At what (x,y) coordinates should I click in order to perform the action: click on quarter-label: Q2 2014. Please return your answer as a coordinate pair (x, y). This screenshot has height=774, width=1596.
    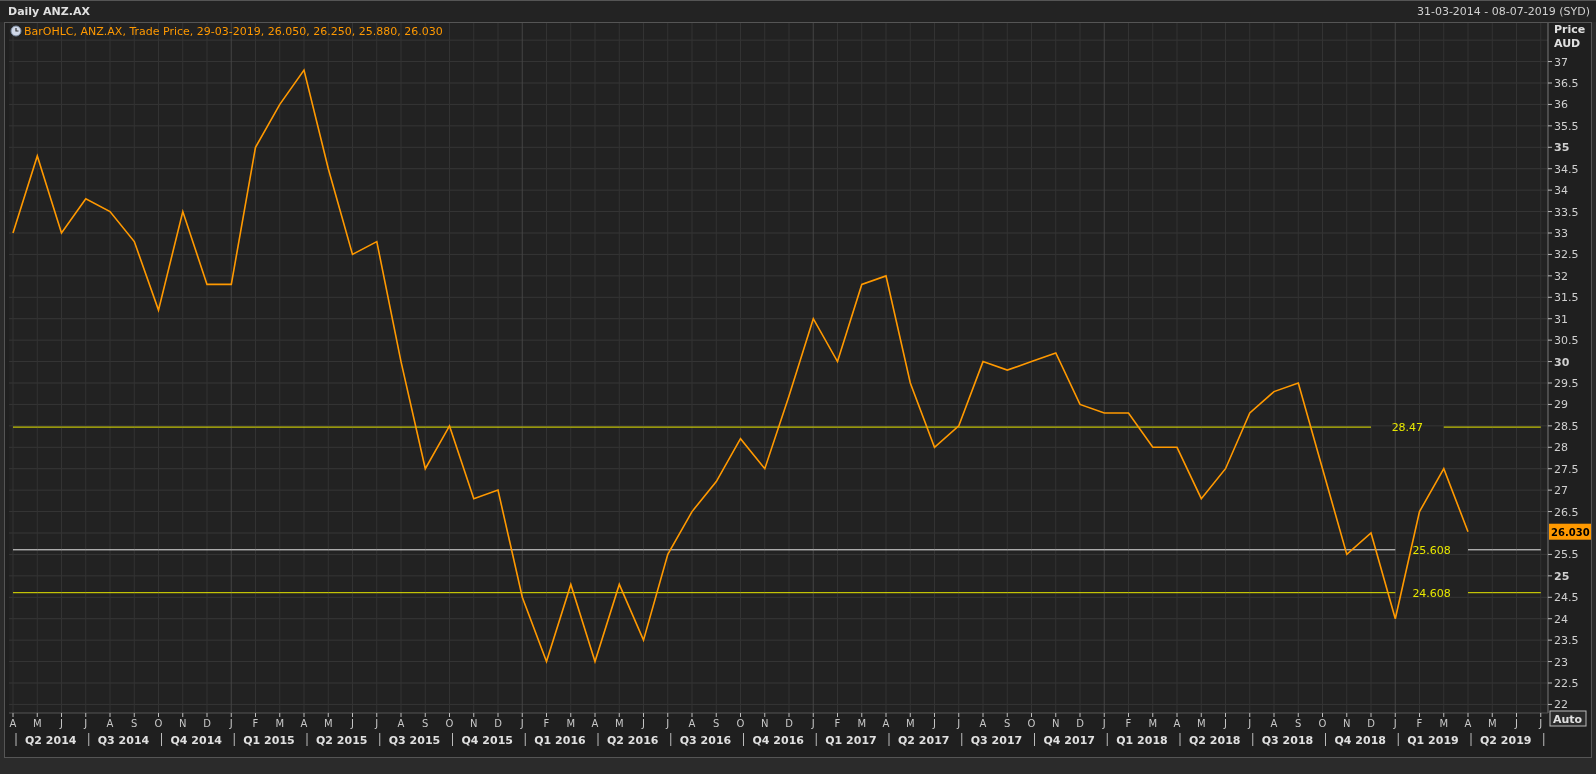
    Looking at the image, I should click on (51, 740).